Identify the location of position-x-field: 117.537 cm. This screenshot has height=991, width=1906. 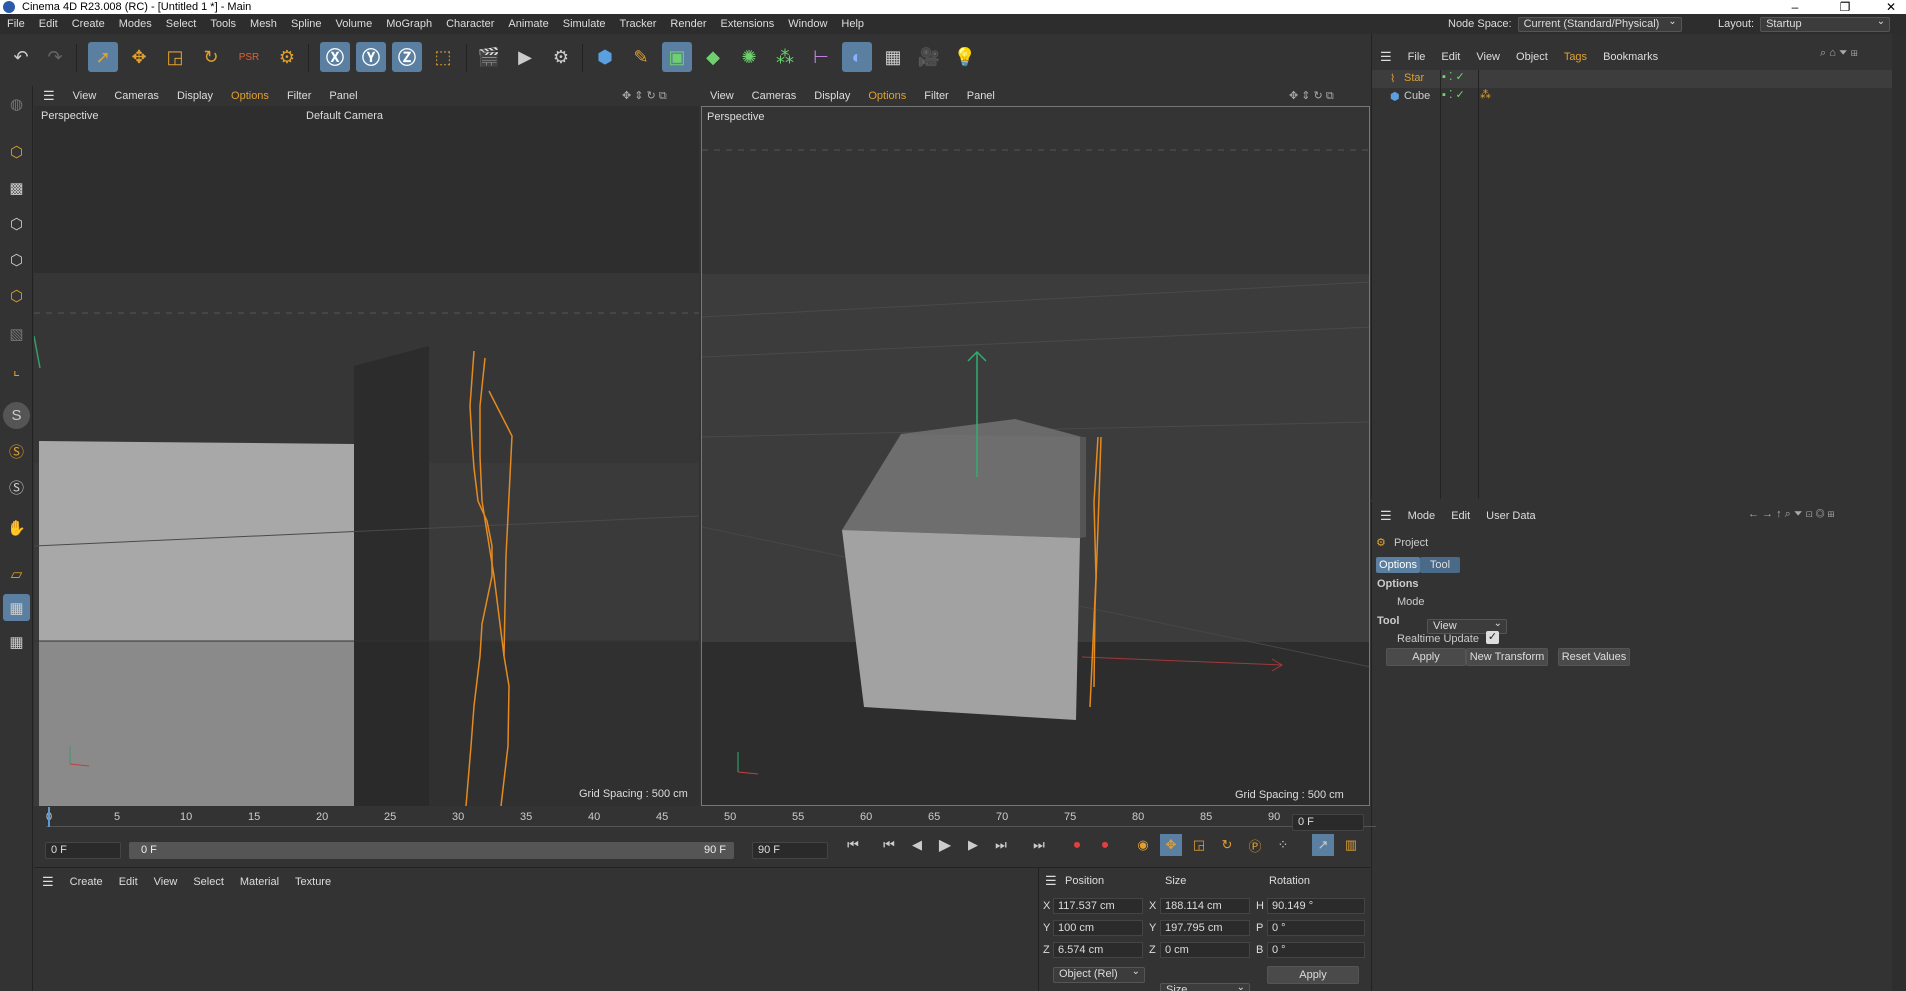
(1098, 906).